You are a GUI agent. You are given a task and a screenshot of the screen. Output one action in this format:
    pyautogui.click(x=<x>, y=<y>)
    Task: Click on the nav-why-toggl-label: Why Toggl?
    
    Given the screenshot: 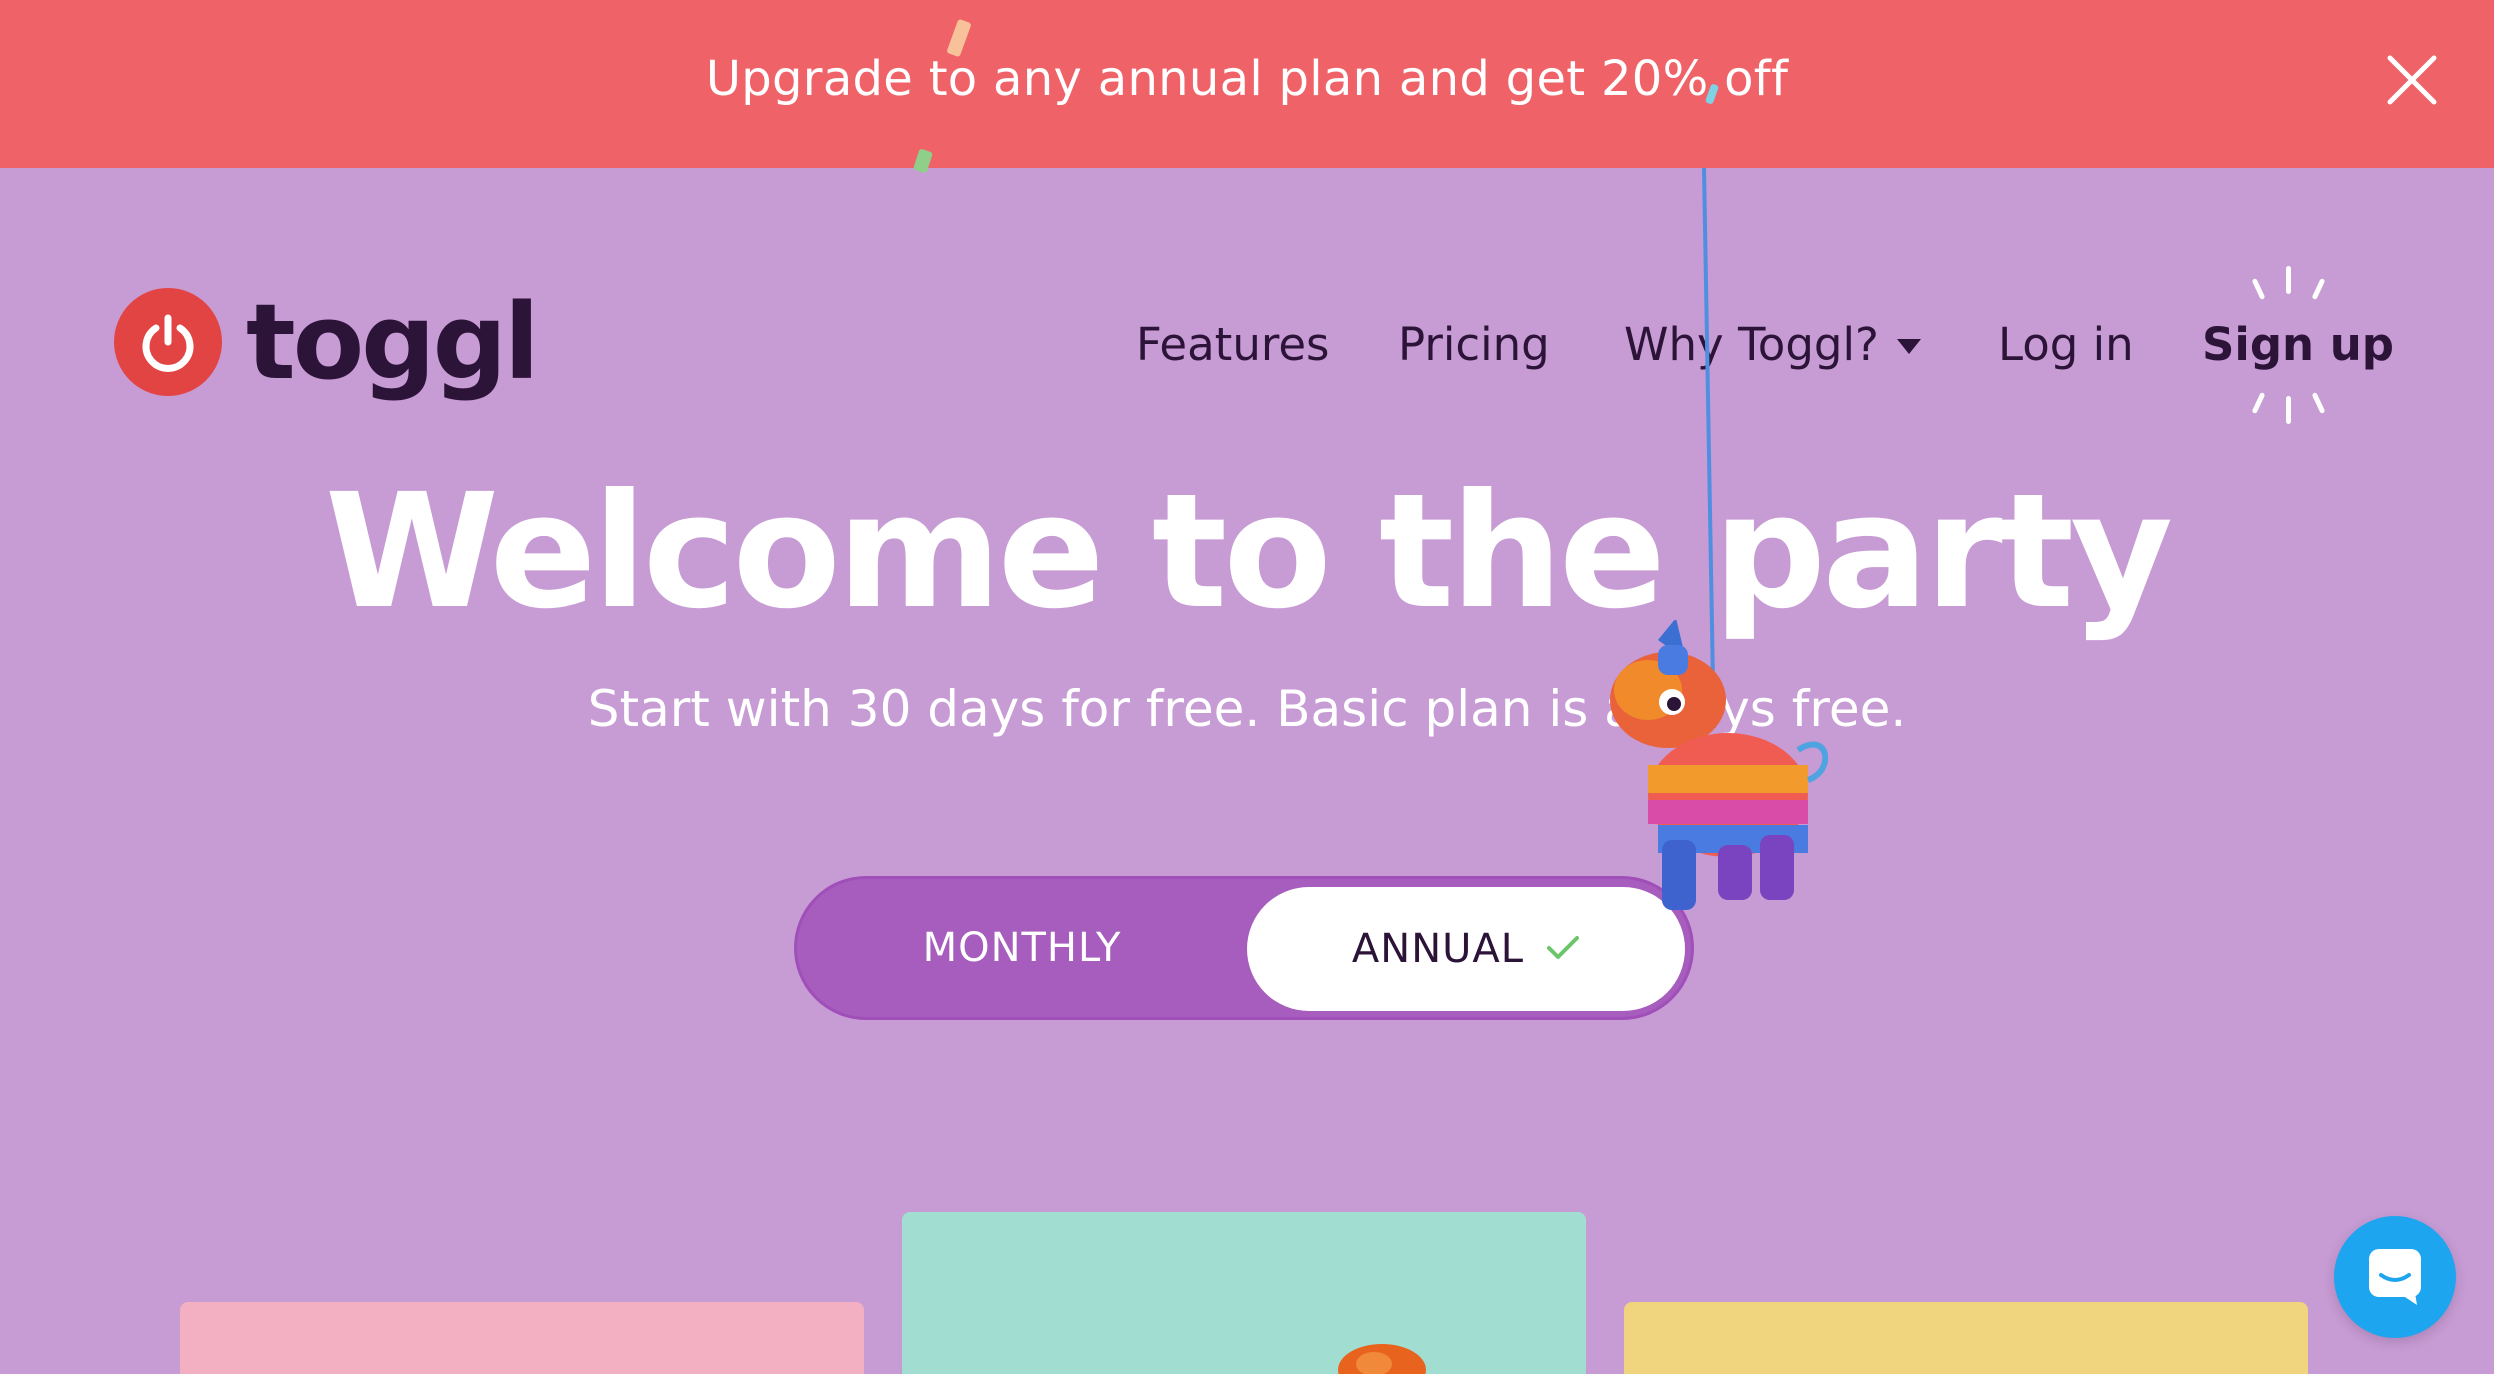 What is the action you would take?
    pyautogui.click(x=1751, y=344)
    